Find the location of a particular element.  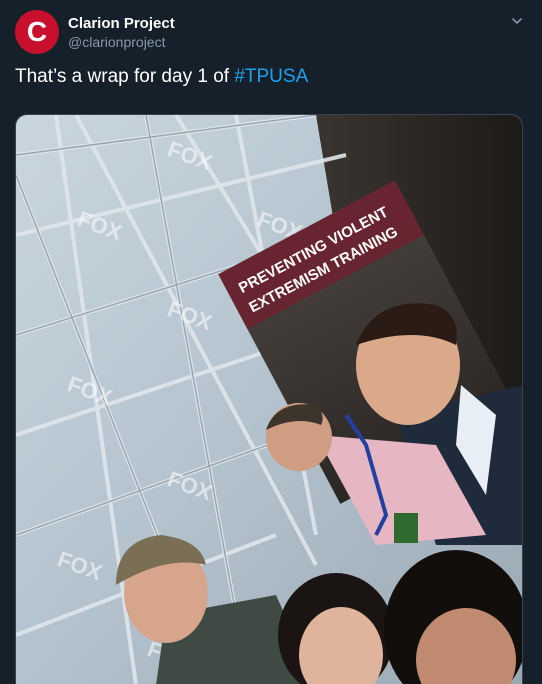

chevron-down-icon is located at coordinates (517, 21).